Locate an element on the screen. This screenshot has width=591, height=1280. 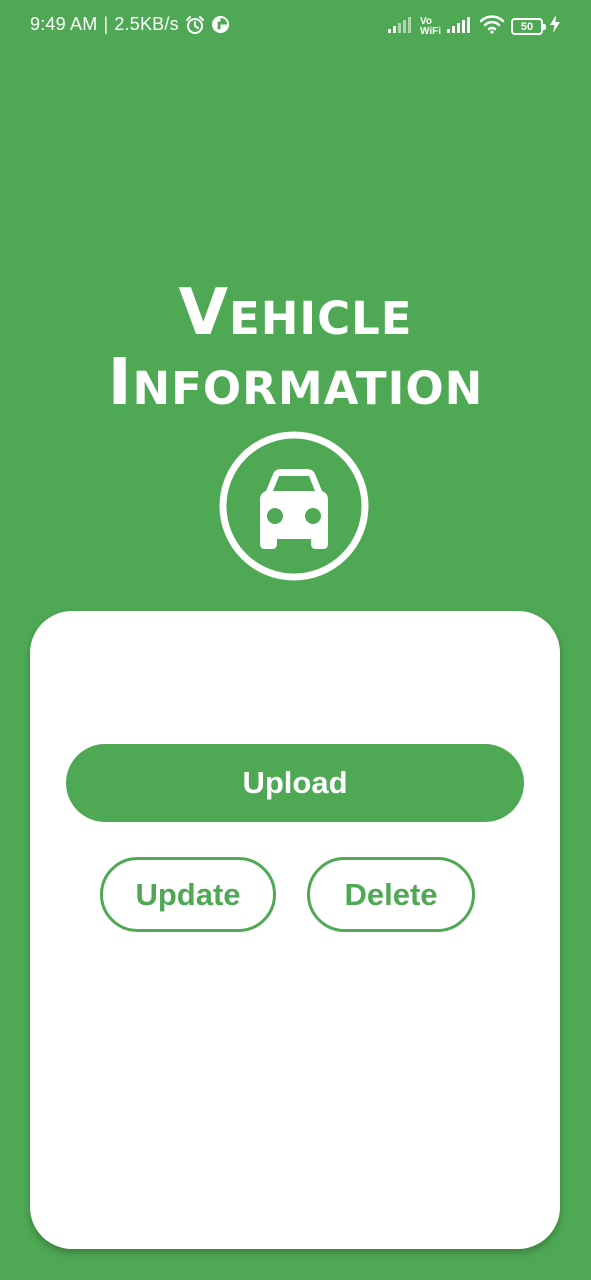
vowifi-icon: Vo WiFi is located at coordinates (430, 26).